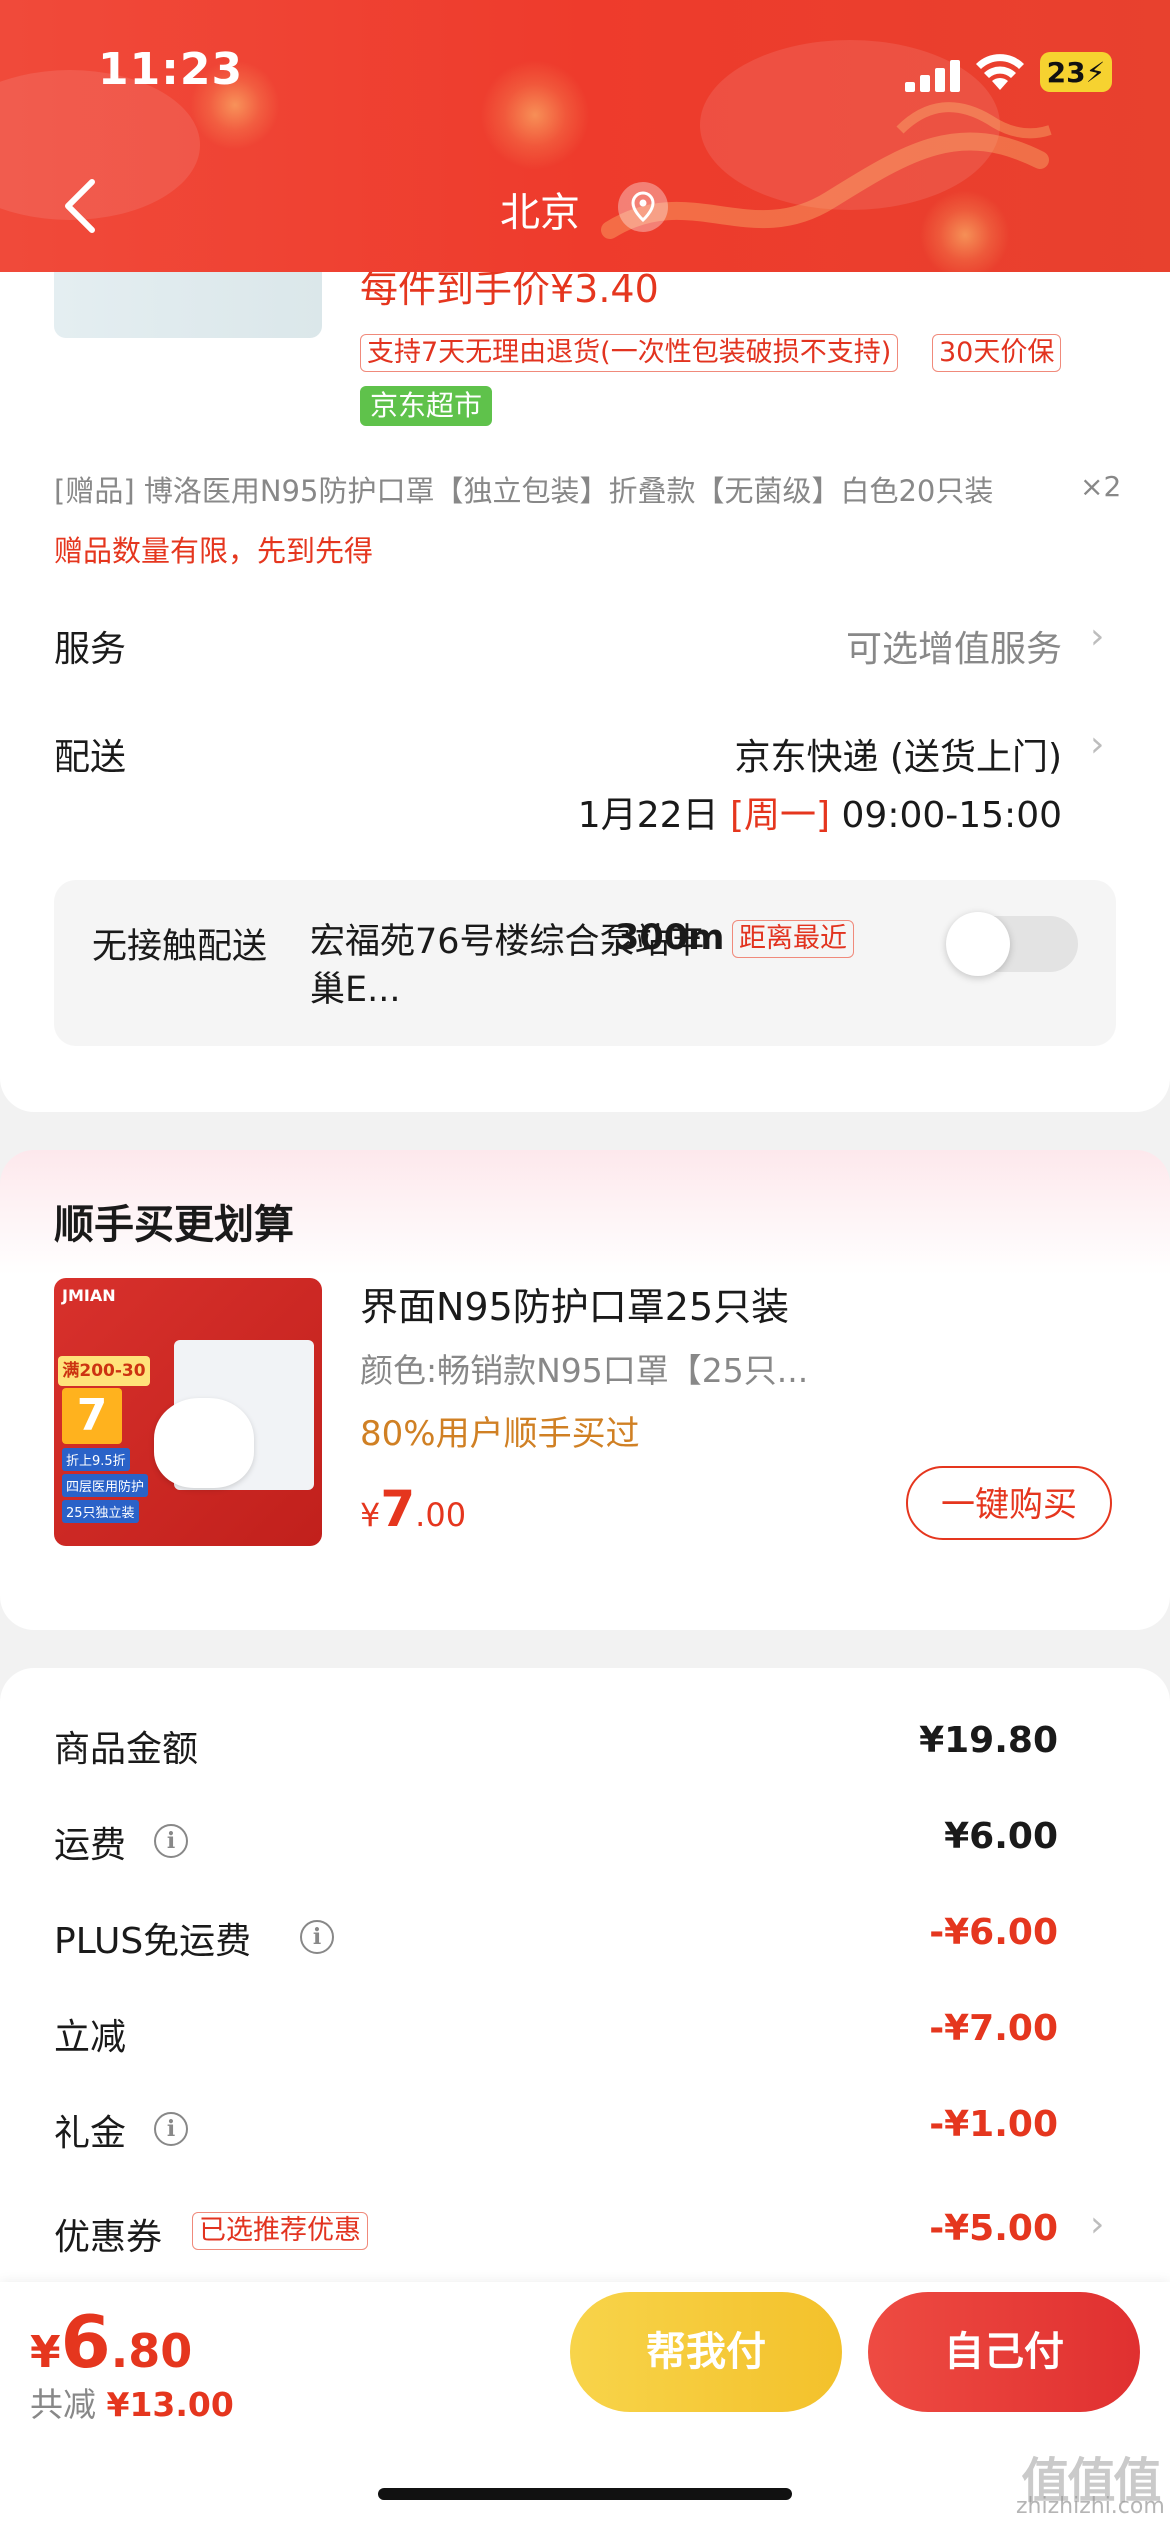  Describe the element at coordinates (153, 1941) in the screenshot. I see `plus-free-shipping-label: PLUS免运费` at that location.